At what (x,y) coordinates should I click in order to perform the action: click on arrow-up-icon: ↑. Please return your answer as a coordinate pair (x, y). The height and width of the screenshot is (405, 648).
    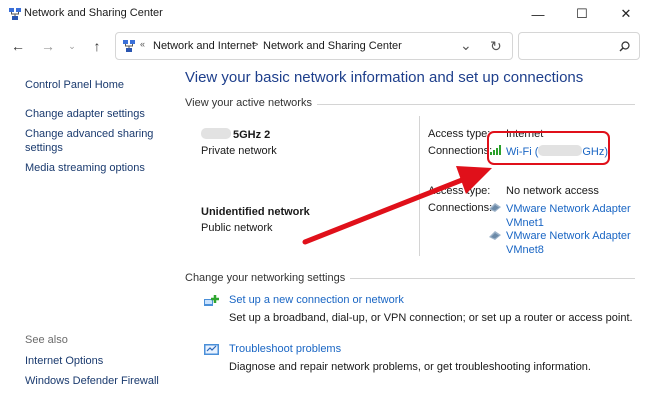
    Looking at the image, I should click on (97, 46).